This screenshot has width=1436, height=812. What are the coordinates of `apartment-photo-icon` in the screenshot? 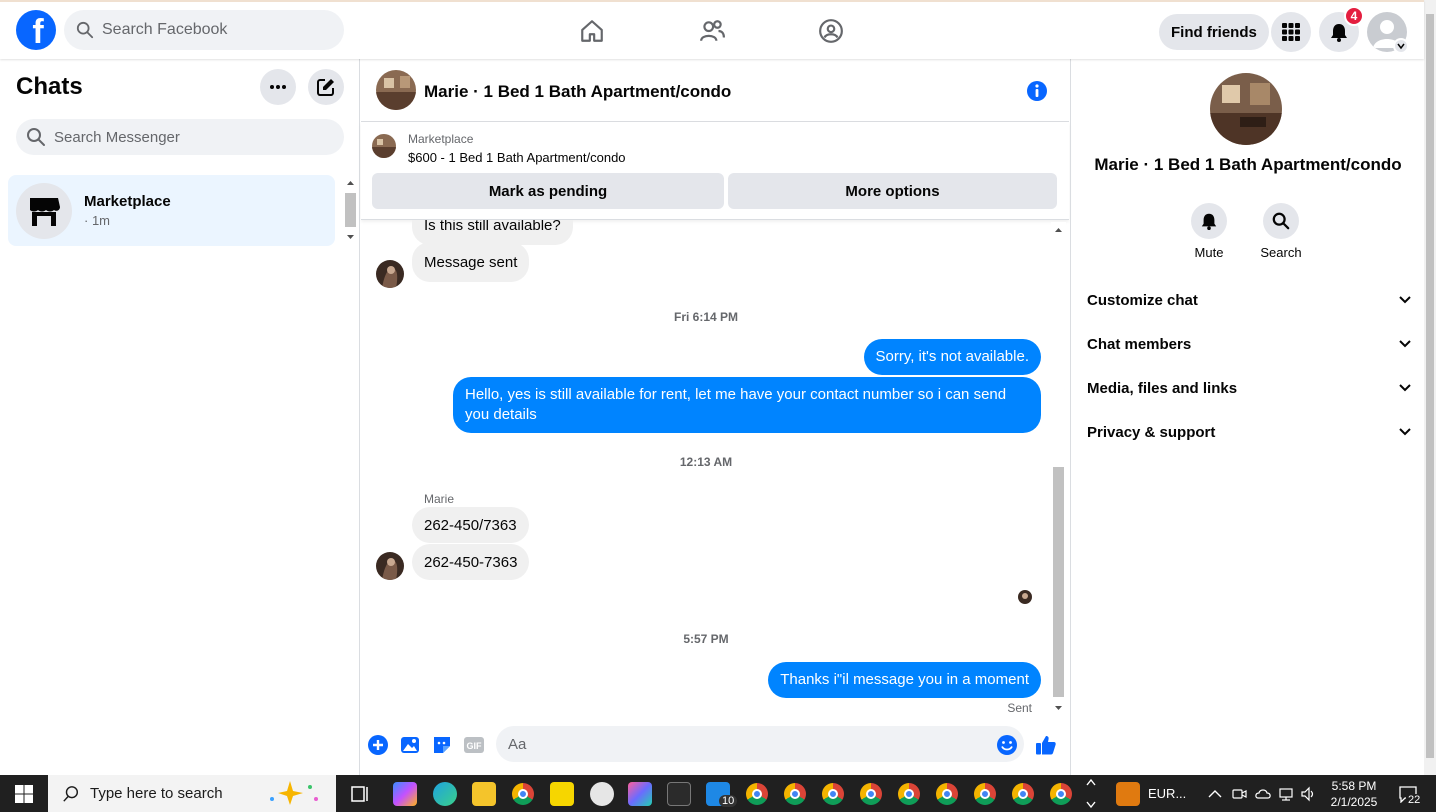 It's located at (396, 90).